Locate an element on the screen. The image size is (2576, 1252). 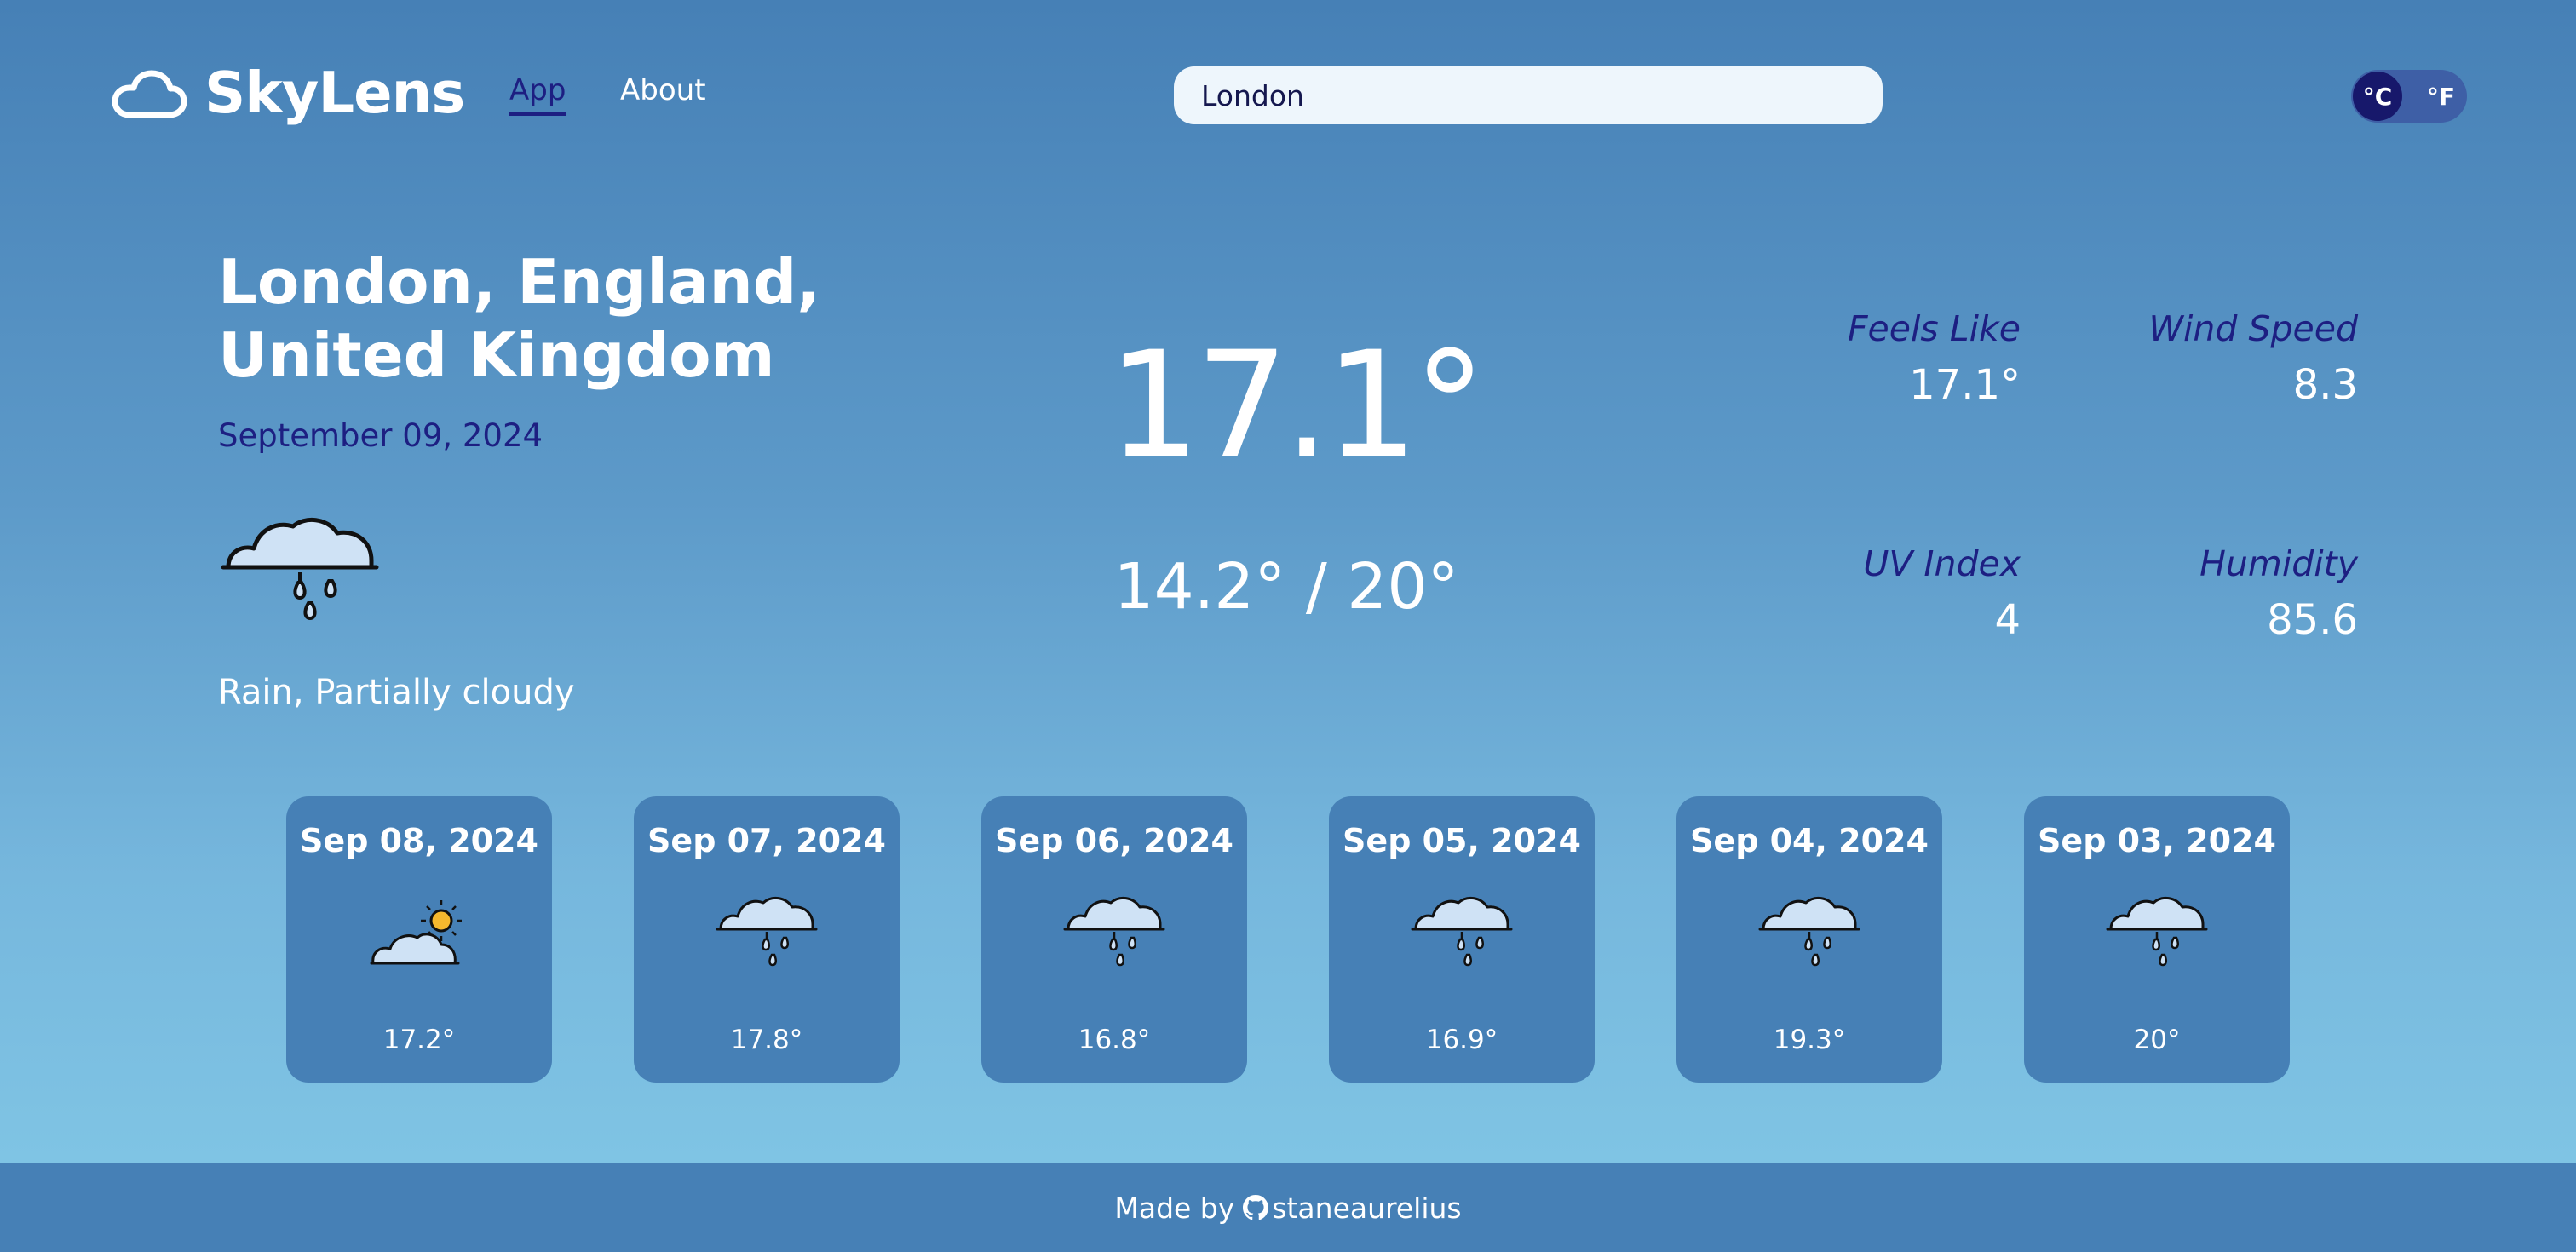
cloud-logo-icon is located at coordinates (150, 94).